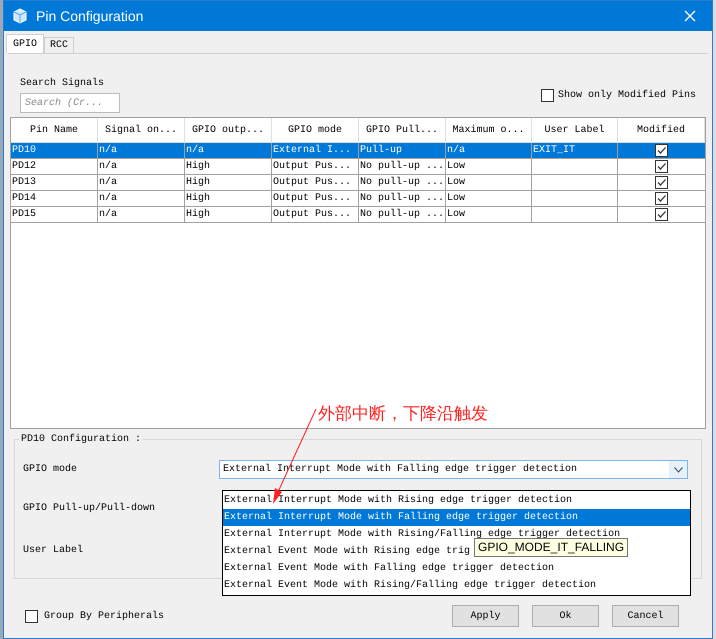 The width and height of the screenshot is (716, 639). Describe the element at coordinates (389, 568) in the screenshot. I see `dropdown-option: External Event Mode with Falling edge trigger detection` at that location.